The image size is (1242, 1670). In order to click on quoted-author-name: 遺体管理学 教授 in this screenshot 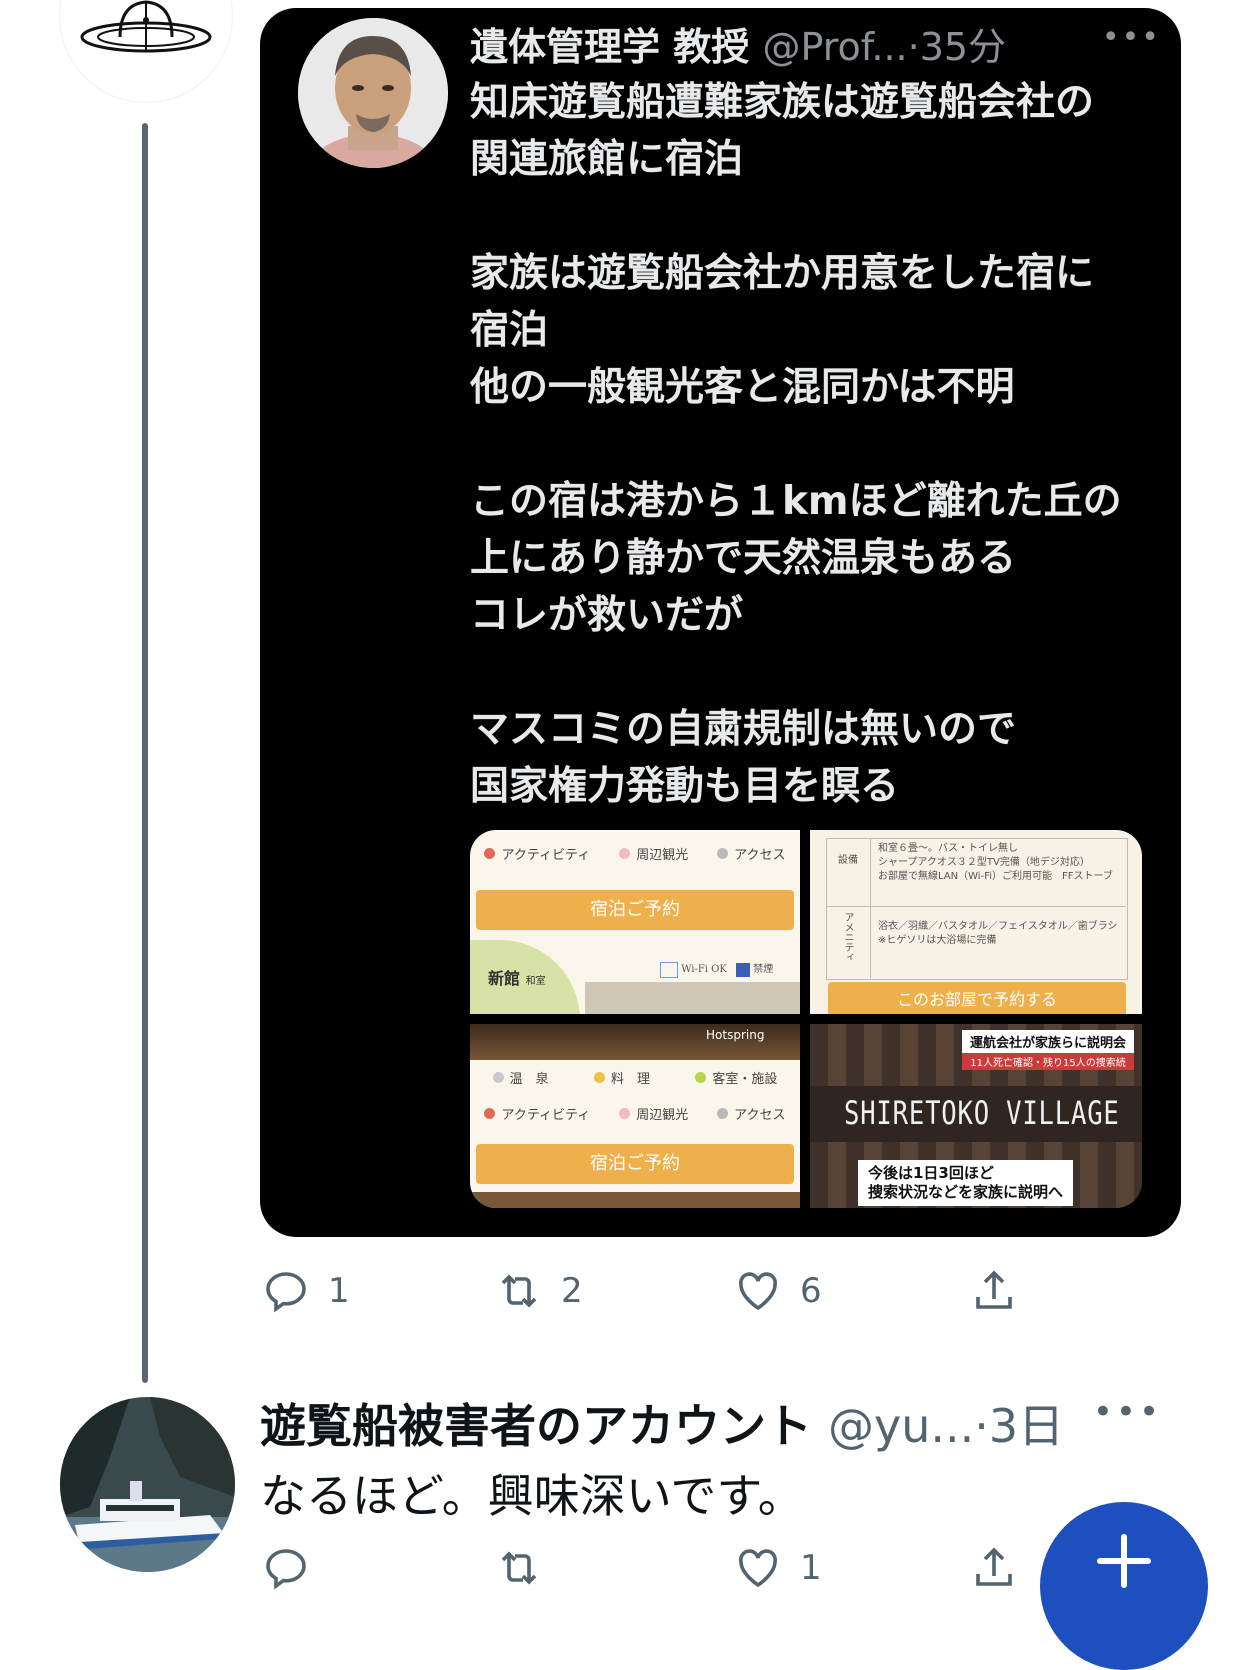, I will do `click(610, 47)`.